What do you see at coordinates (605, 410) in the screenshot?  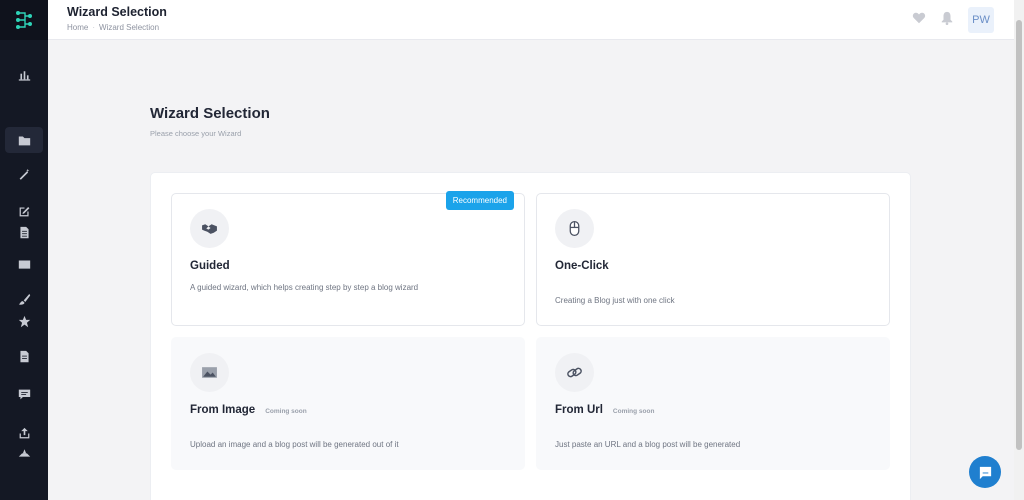 I see `wizard-title: From Url Coming soon` at bounding box center [605, 410].